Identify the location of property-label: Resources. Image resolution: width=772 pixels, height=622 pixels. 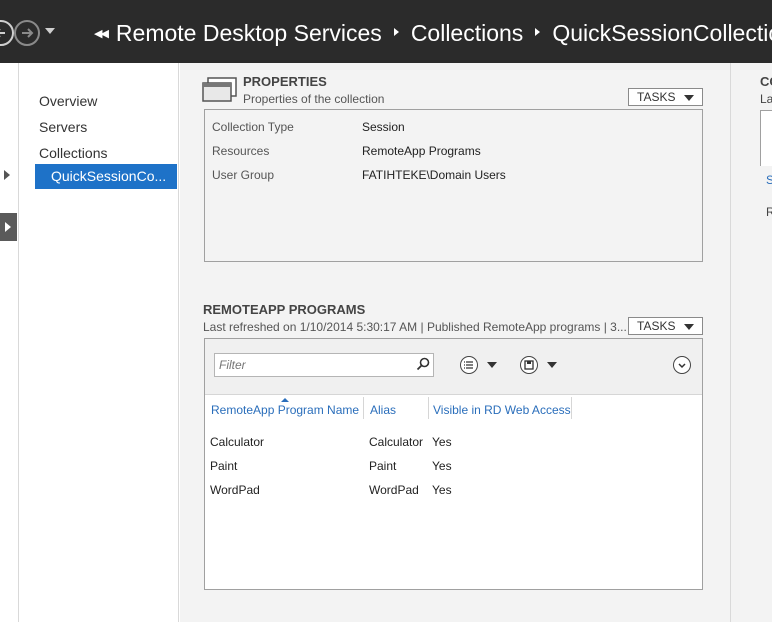
(241, 151).